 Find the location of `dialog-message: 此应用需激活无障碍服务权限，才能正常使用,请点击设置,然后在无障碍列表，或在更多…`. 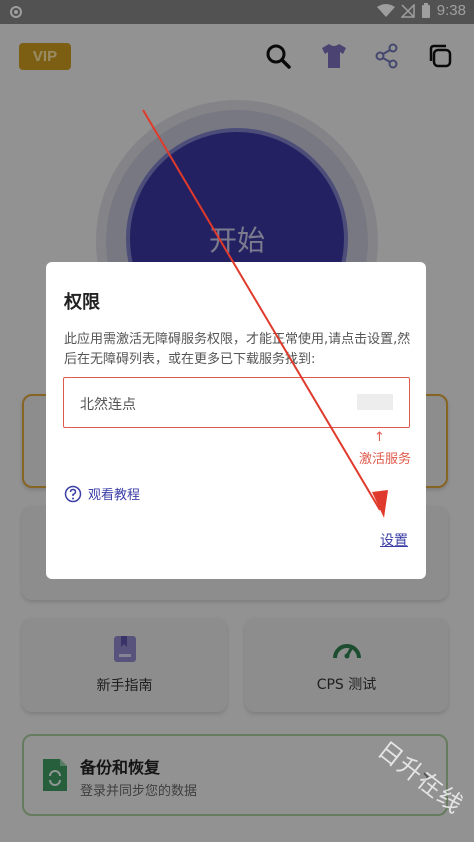

dialog-message: 此应用需激活无障碍服务权限，才能正常使用,请点击设置,然后在无障碍列表，或在更多… is located at coordinates (237, 349).